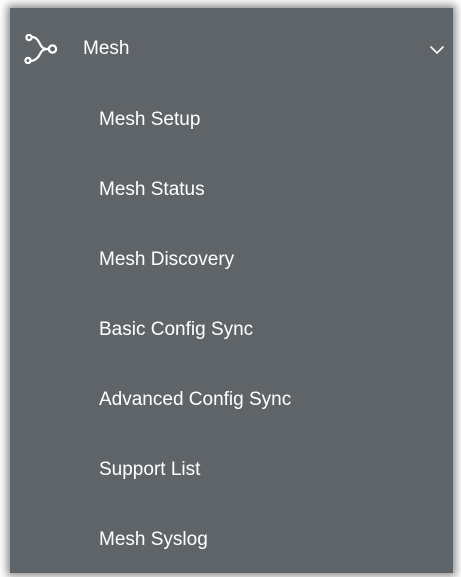  I want to click on menu-item-mesh-status: Mesh Status, so click(231, 190).